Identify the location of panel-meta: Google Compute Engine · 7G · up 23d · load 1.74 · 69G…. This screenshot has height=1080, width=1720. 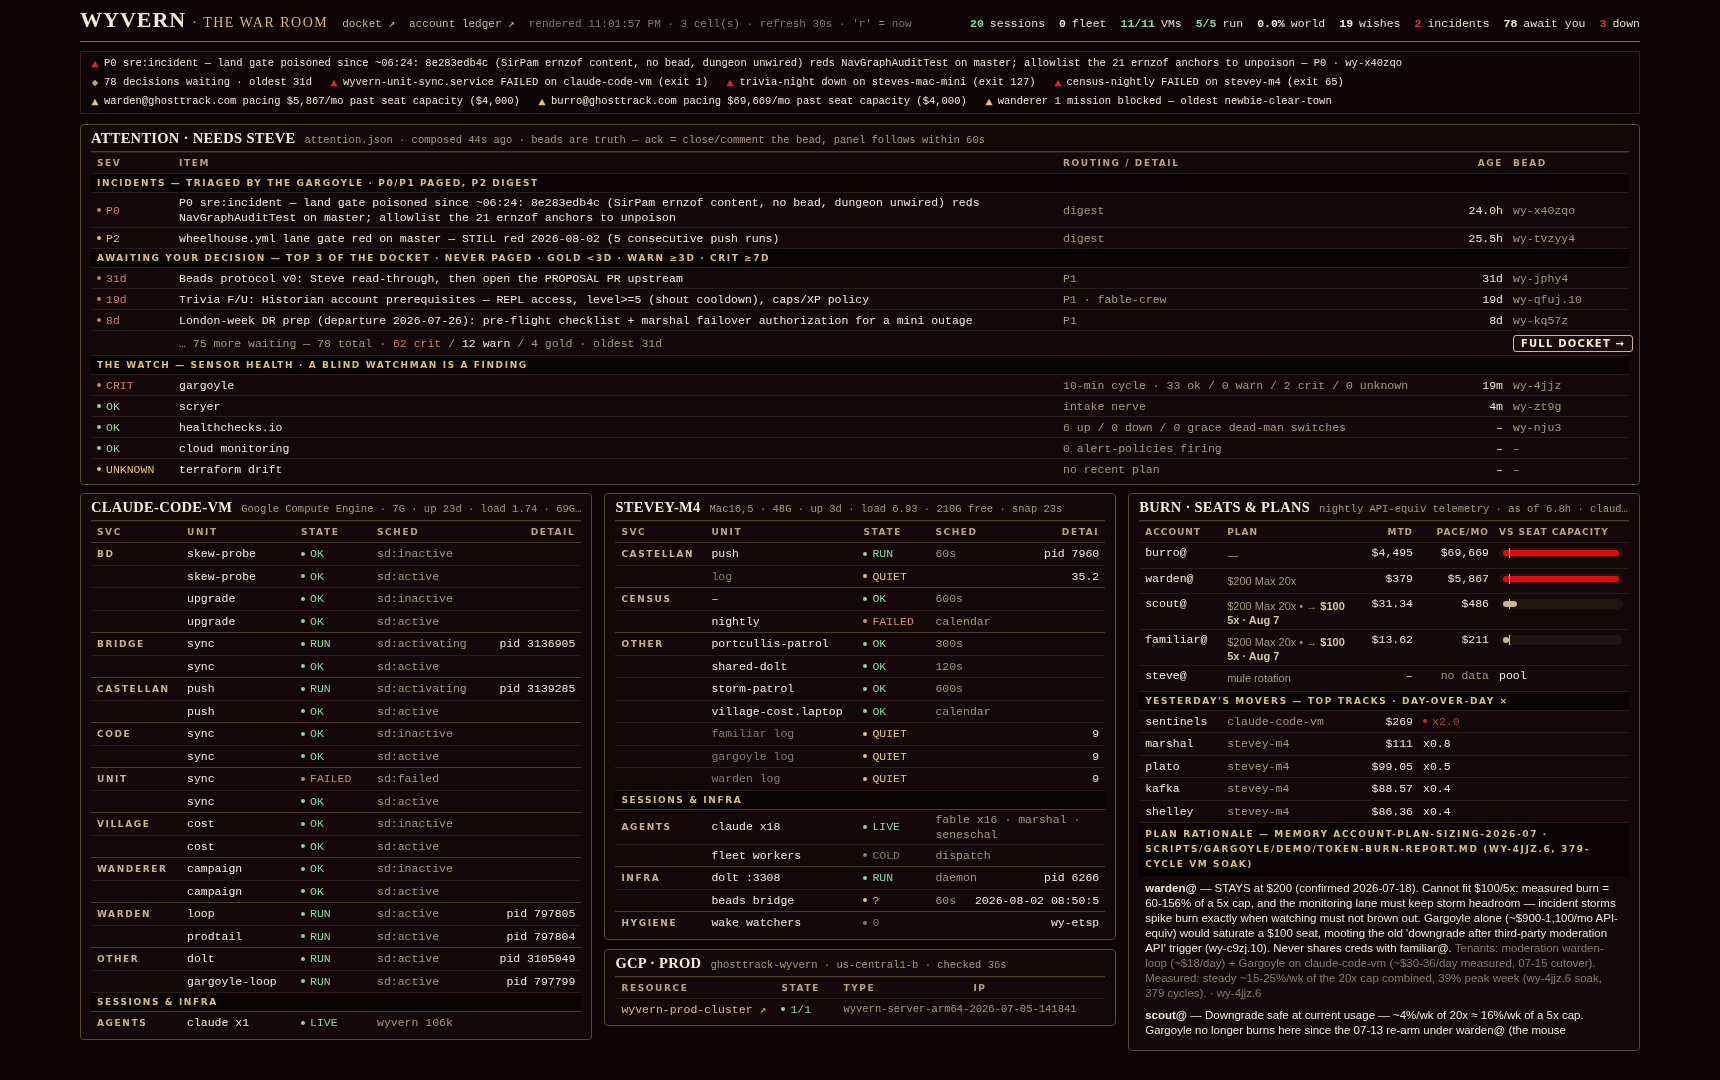
(411, 509).